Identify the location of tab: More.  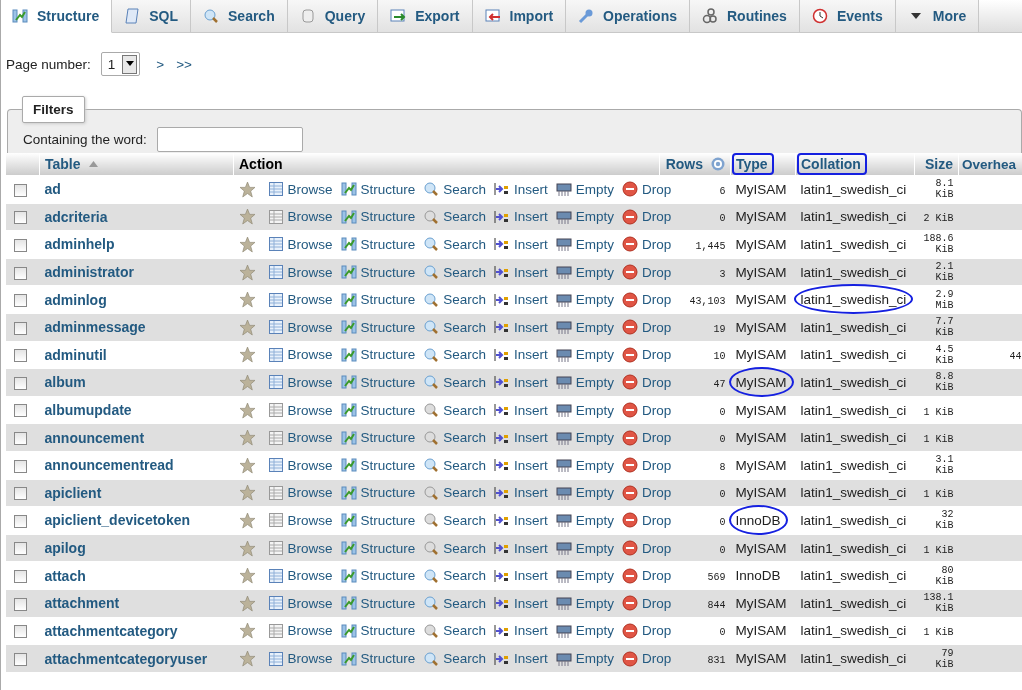
(937, 16).